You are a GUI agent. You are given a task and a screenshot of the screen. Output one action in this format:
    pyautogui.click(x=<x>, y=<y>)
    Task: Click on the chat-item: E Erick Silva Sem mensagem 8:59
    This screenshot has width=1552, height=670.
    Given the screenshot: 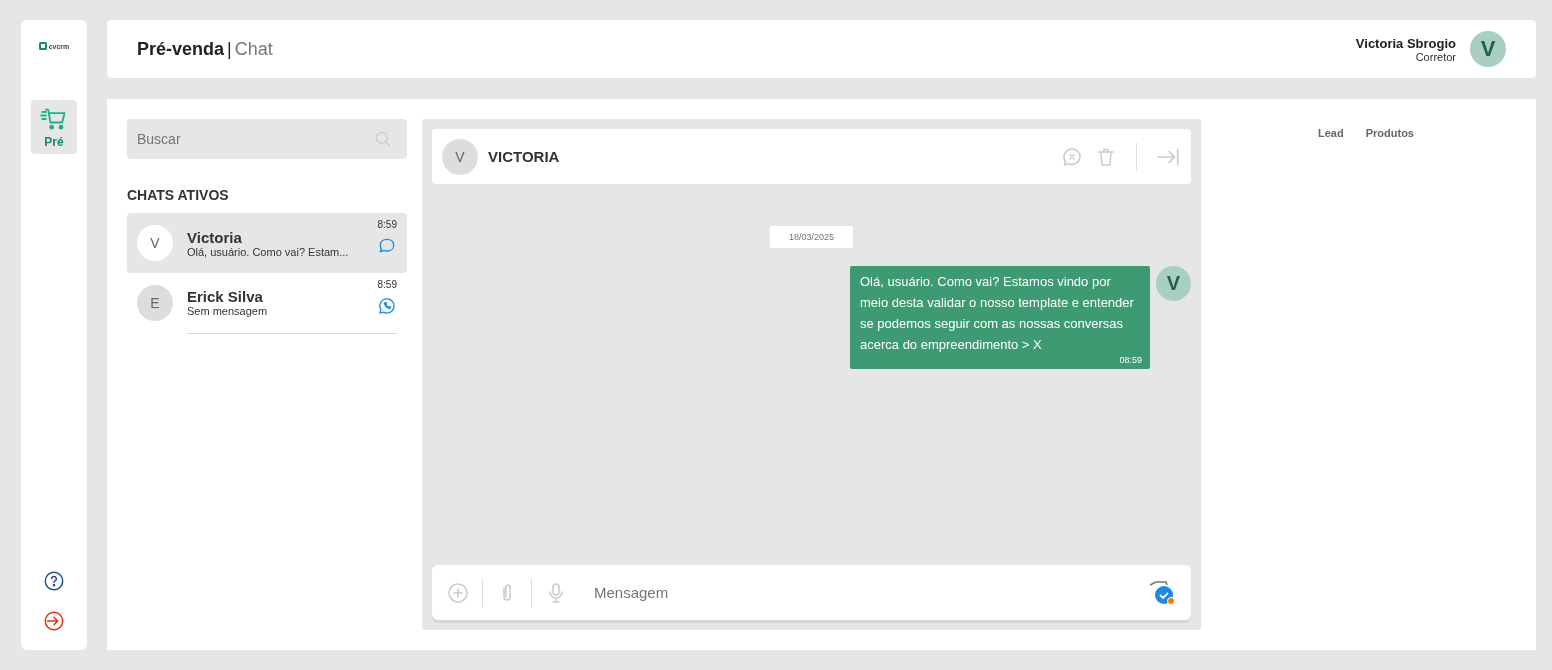 What is the action you would take?
    pyautogui.click(x=267, y=303)
    